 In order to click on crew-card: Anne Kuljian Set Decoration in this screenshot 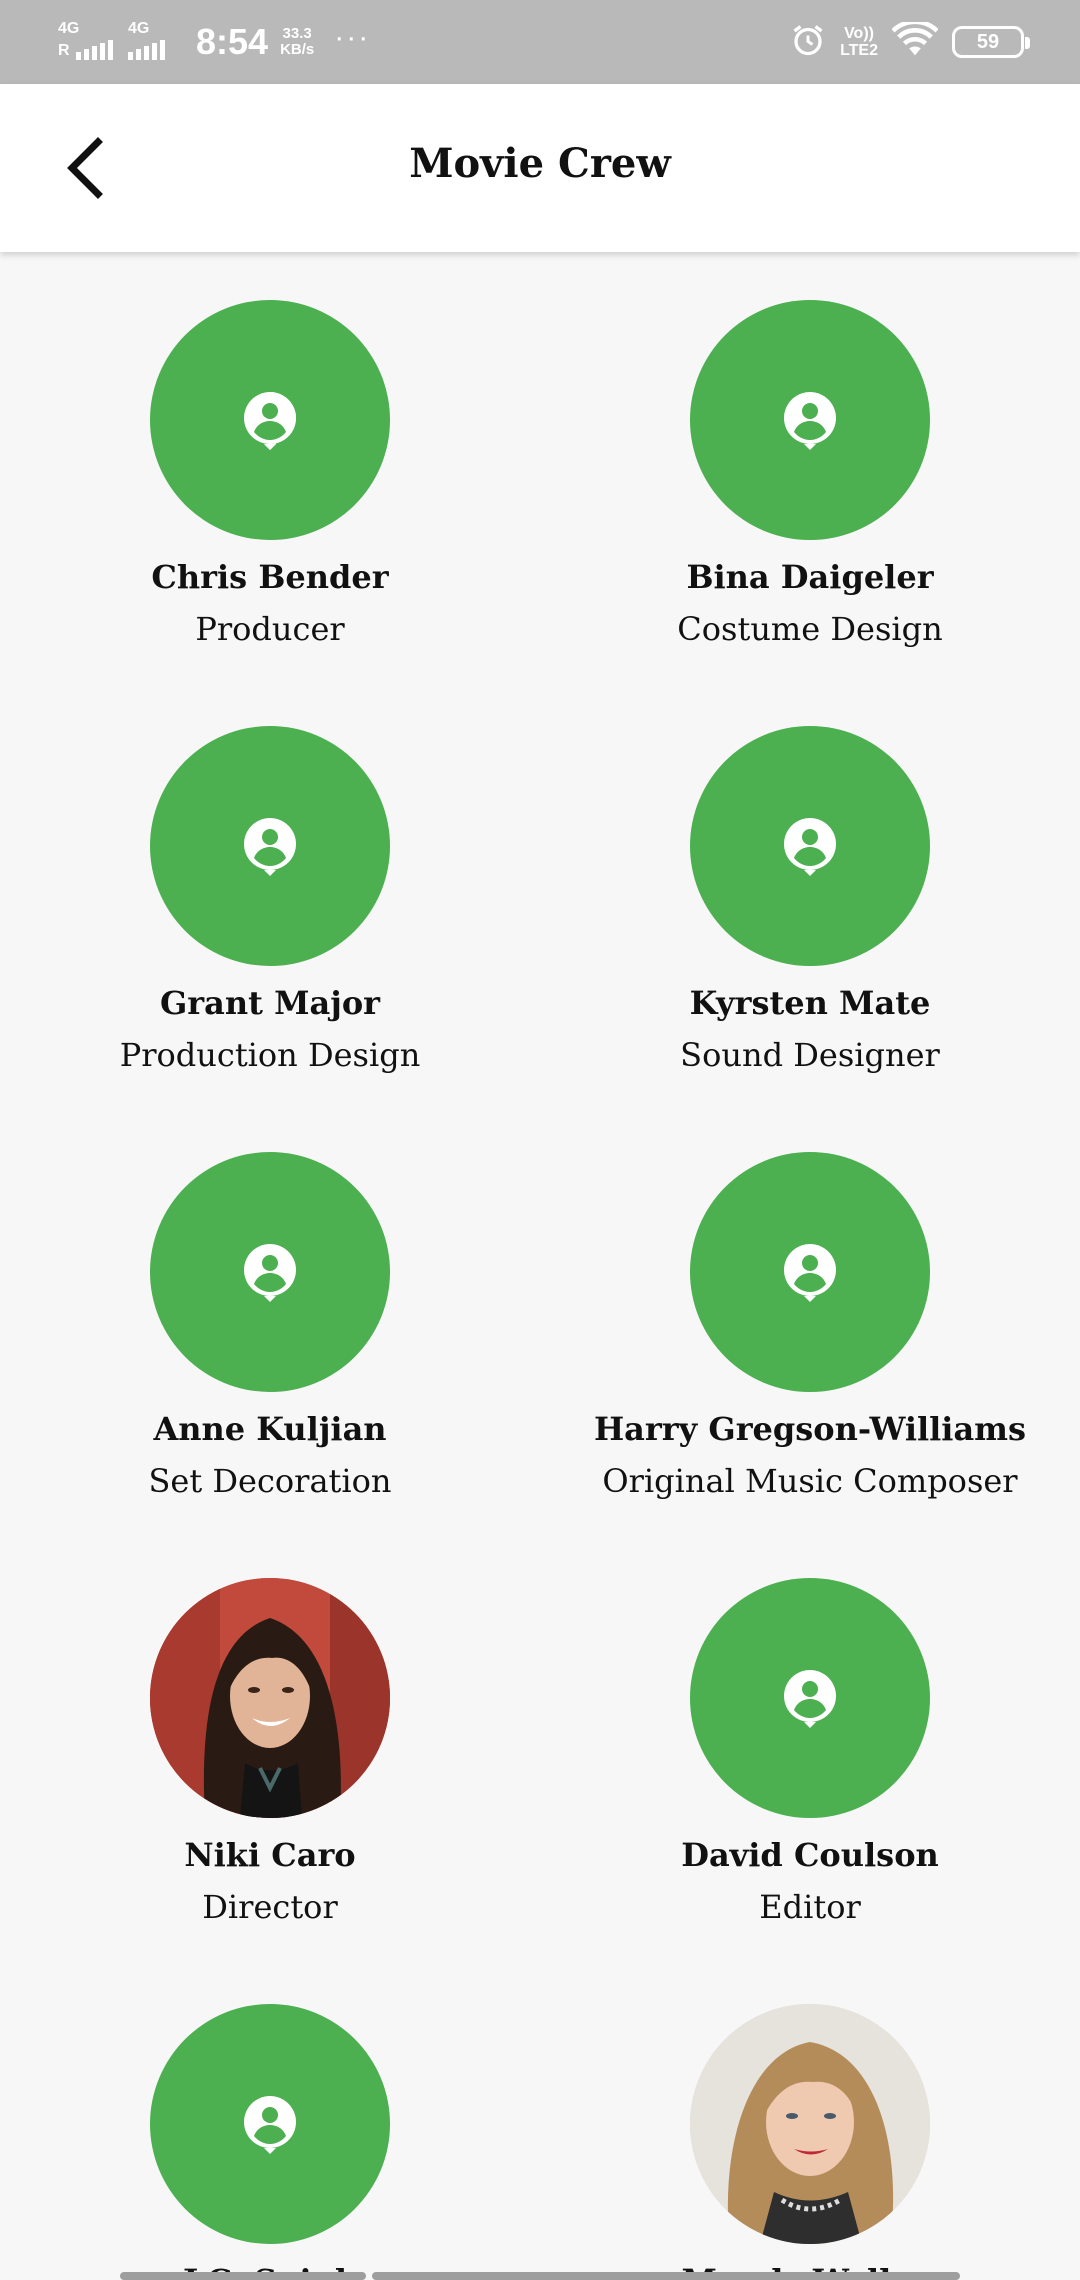, I will do `click(270, 1317)`.